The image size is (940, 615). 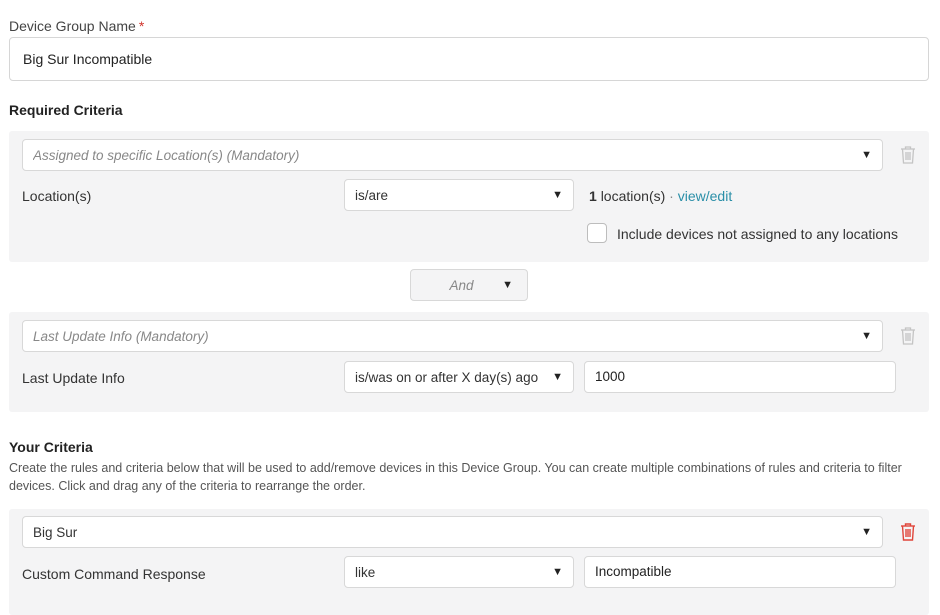 I want to click on location-row-label: Location(s), so click(x=57, y=196).